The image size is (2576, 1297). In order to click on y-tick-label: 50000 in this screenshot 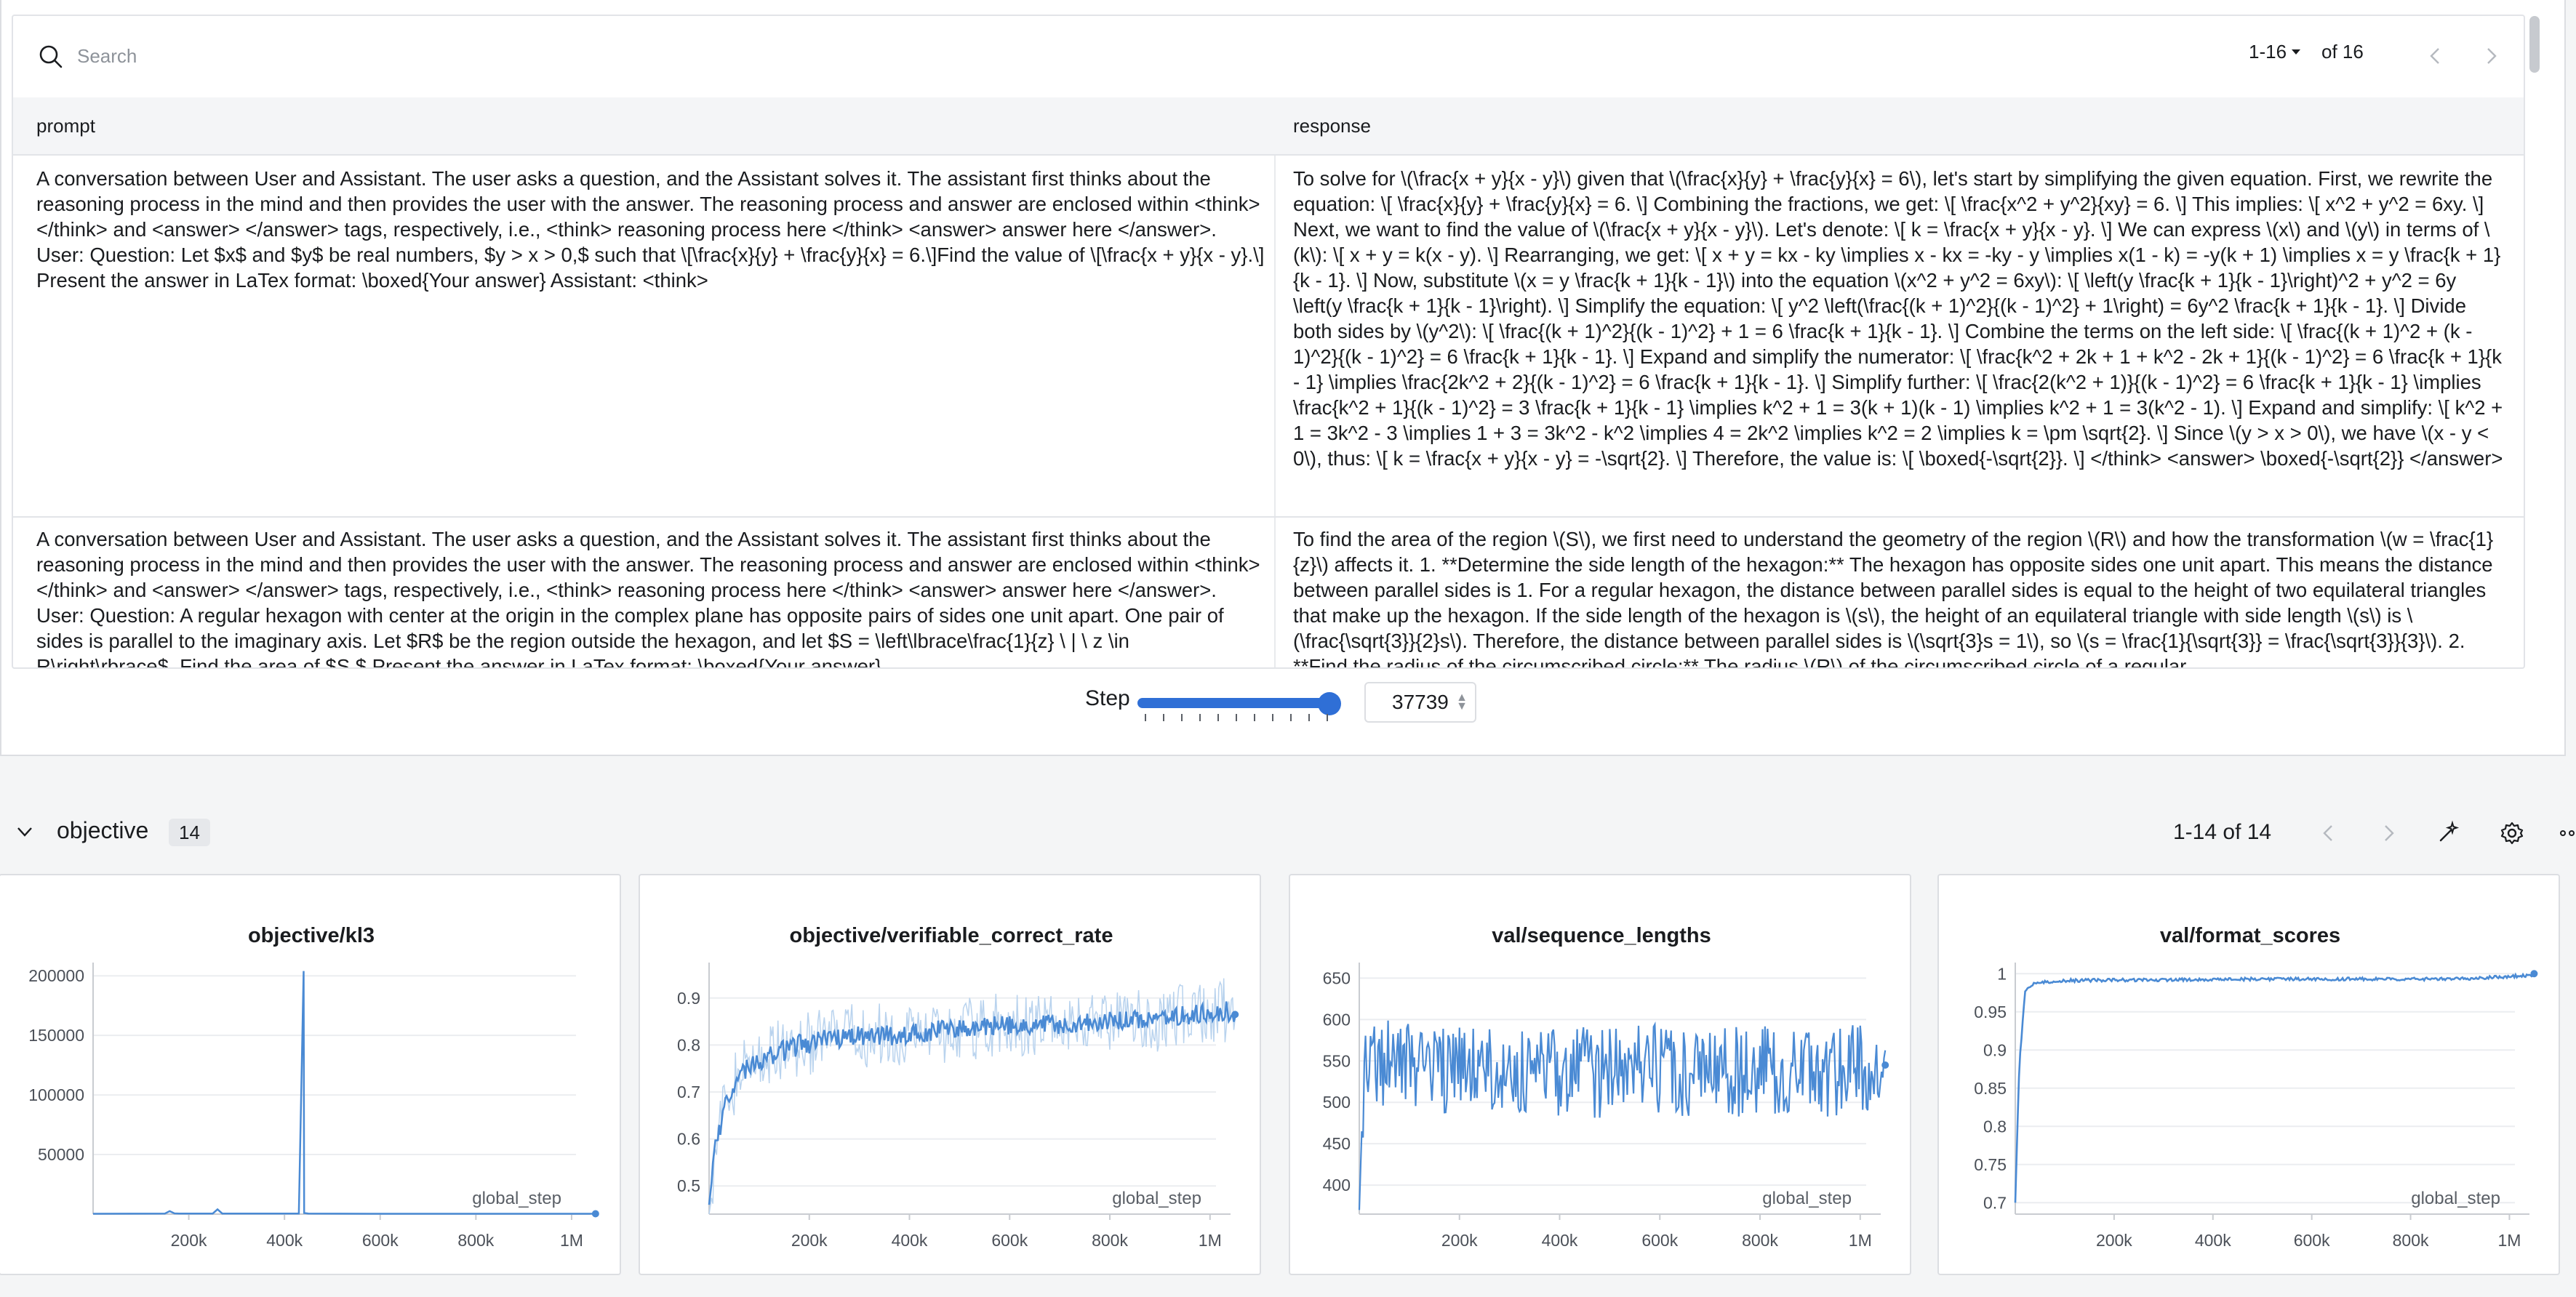, I will do `click(61, 1154)`.